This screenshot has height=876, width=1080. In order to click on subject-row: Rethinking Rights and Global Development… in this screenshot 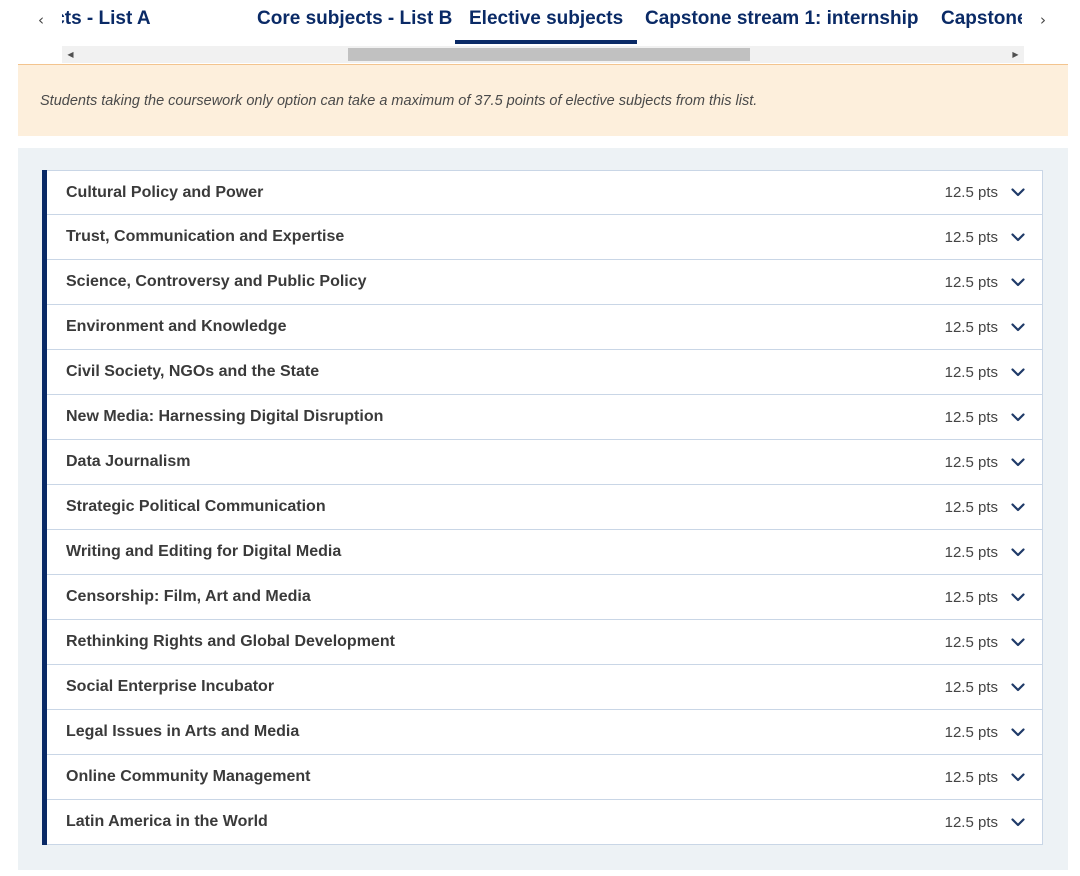, I will do `click(545, 642)`.